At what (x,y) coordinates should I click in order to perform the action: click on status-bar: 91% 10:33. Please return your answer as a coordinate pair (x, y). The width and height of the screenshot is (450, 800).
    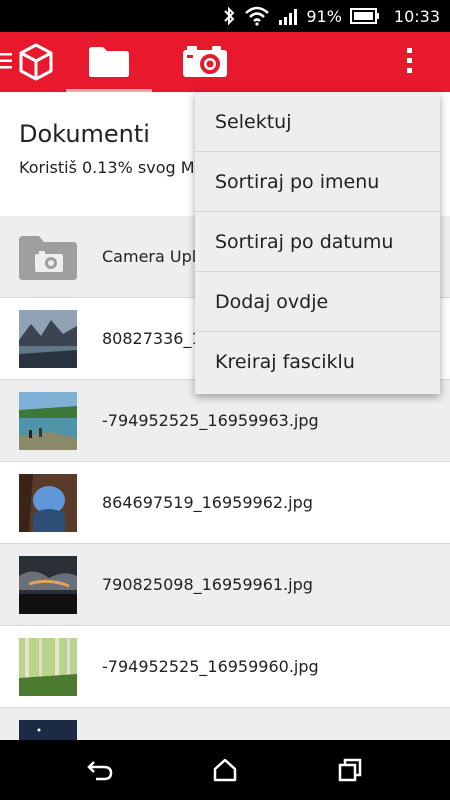
    Looking at the image, I should click on (225, 16).